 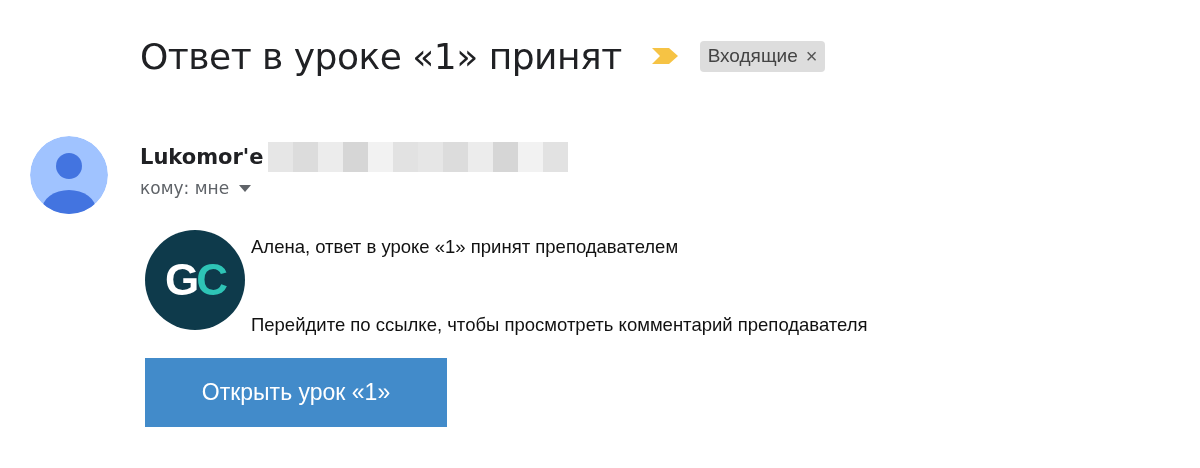 I want to click on remove-label-button: ×, so click(x=811, y=56).